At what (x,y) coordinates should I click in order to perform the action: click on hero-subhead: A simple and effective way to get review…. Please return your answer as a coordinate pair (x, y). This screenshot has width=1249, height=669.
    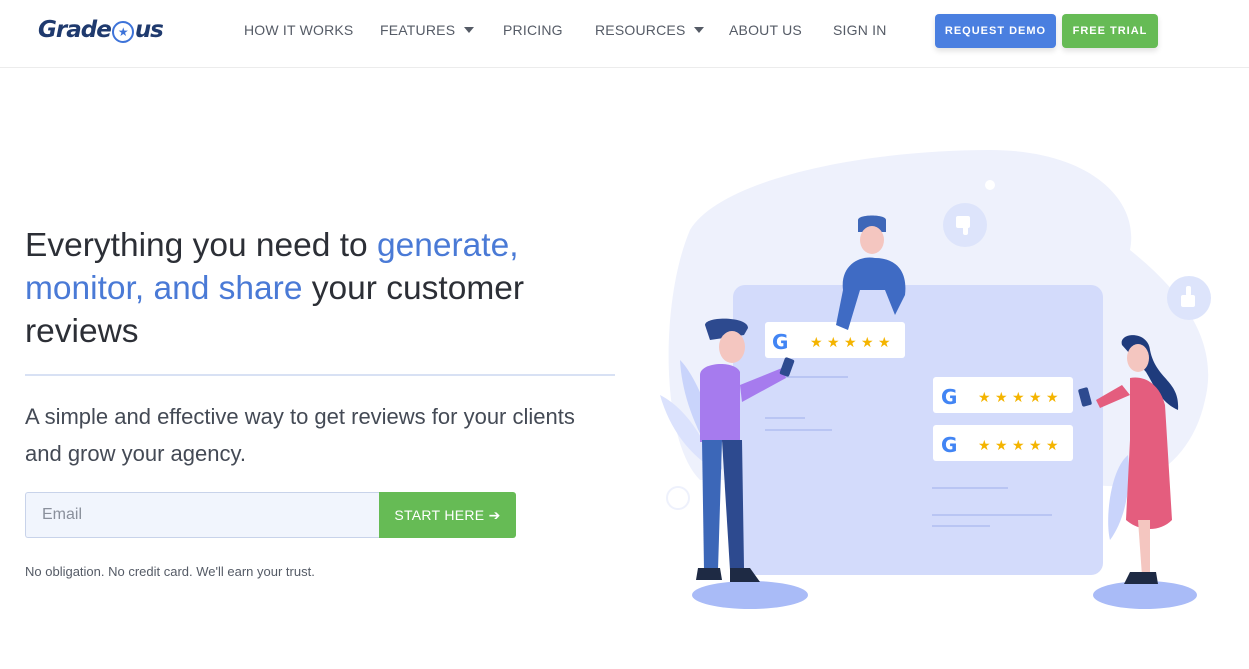
    Looking at the image, I should click on (300, 435).